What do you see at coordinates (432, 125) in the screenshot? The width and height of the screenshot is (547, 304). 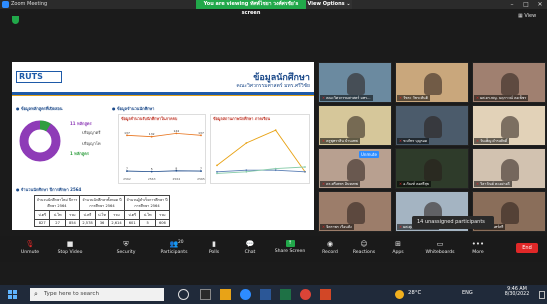 I see `participant-tile: ✕ ชวภัทร บุญรอด` at bounding box center [432, 125].